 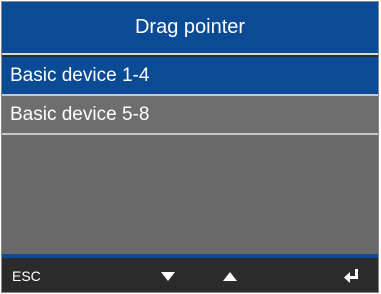 I want to click on triangle-up-icon, so click(x=230, y=276).